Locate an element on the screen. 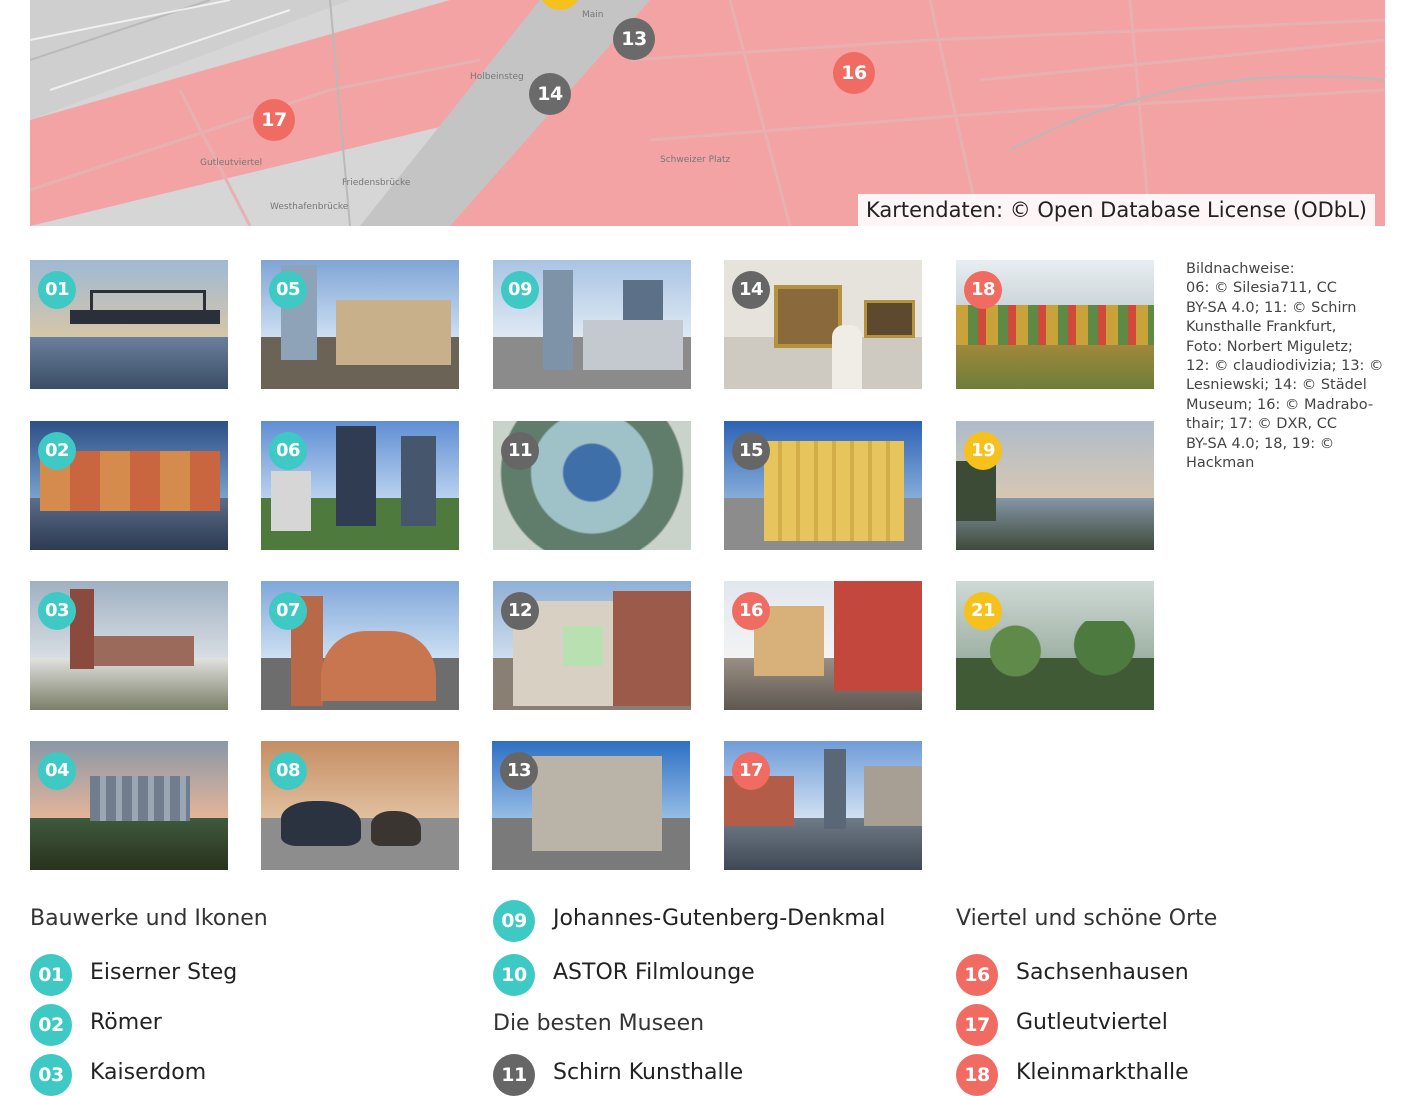 The width and height of the screenshot is (1415, 1096). tile-badge: 15 is located at coordinates (751, 451).